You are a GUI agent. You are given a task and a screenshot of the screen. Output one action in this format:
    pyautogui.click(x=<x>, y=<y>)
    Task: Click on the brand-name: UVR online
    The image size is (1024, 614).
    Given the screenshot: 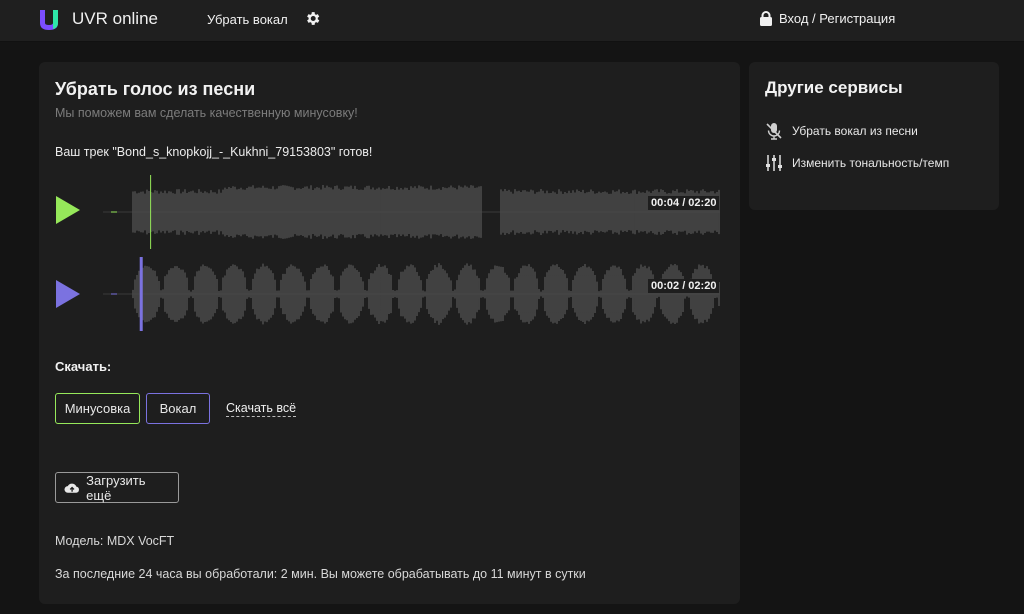 What is the action you would take?
    pyautogui.click(x=115, y=19)
    